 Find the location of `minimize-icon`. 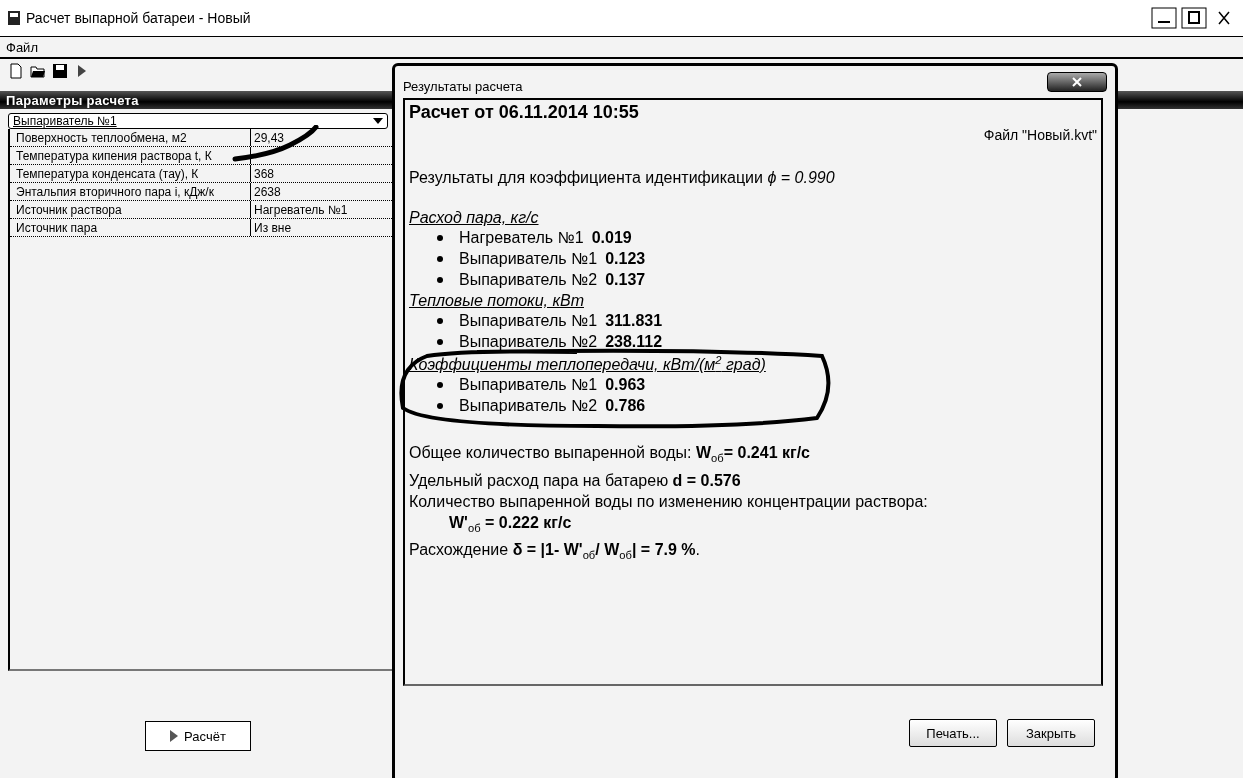

minimize-icon is located at coordinates (1164, 18).